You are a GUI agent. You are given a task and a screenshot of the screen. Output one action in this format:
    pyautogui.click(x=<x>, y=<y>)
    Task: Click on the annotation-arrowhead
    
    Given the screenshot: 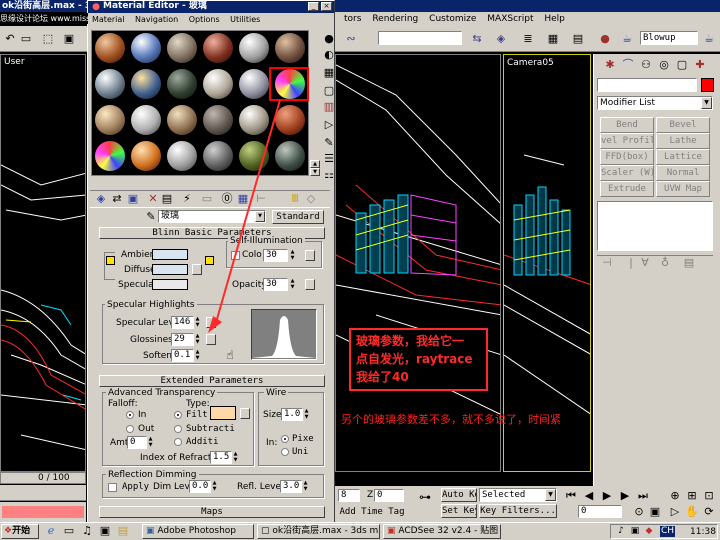 What is the action you would take?
    pyautogui.click(x=215, y=324)
    